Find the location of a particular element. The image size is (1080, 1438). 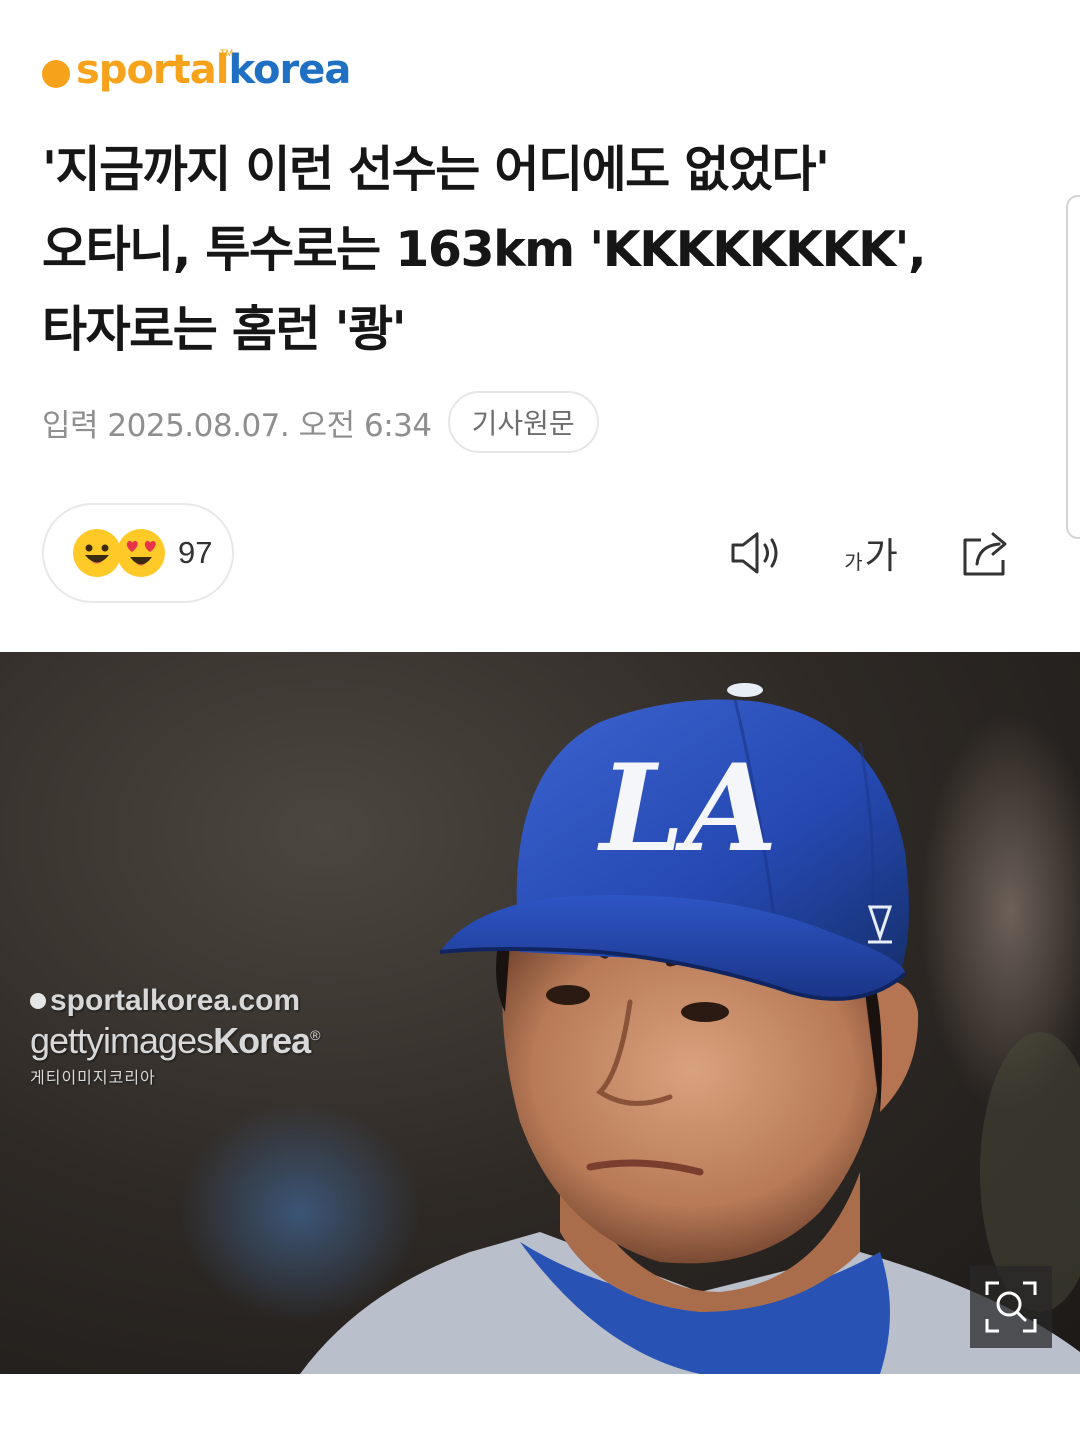

zoom-icon is located at coordinates (1011, 1307).